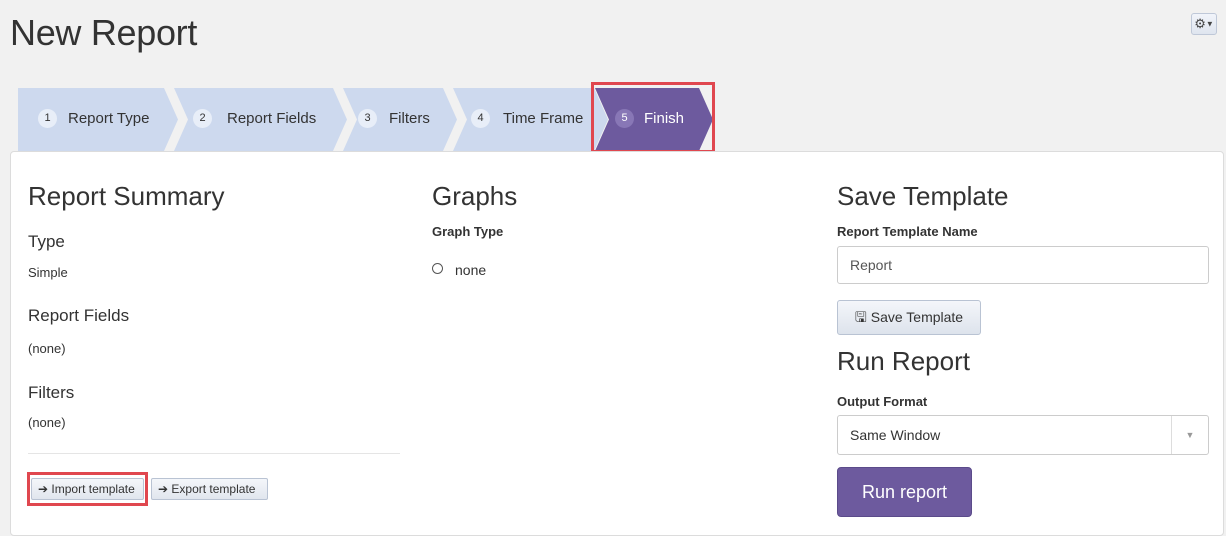  What do you see at coordinates (1200, 23) in the screenshot?
I see `gear-icon: ⚙` at bounding box center [1200, 23].